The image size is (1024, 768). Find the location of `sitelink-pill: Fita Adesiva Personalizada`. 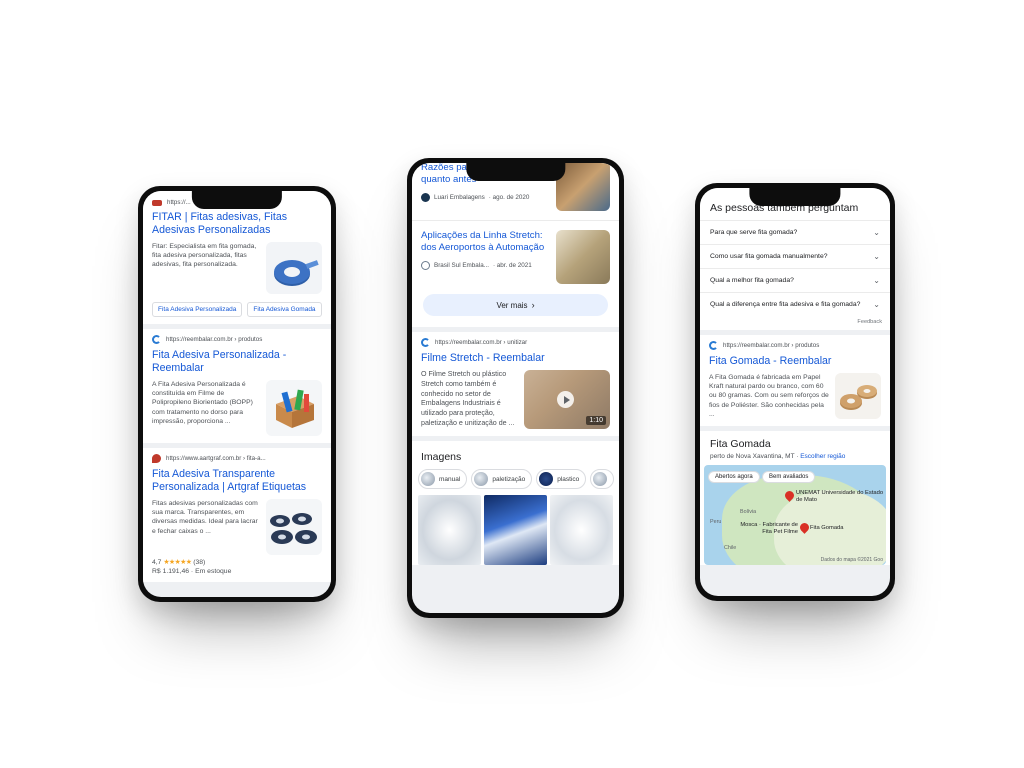

sitelink-pill: Fita Adesiva Personalizada is located at coordinates (197, 309).